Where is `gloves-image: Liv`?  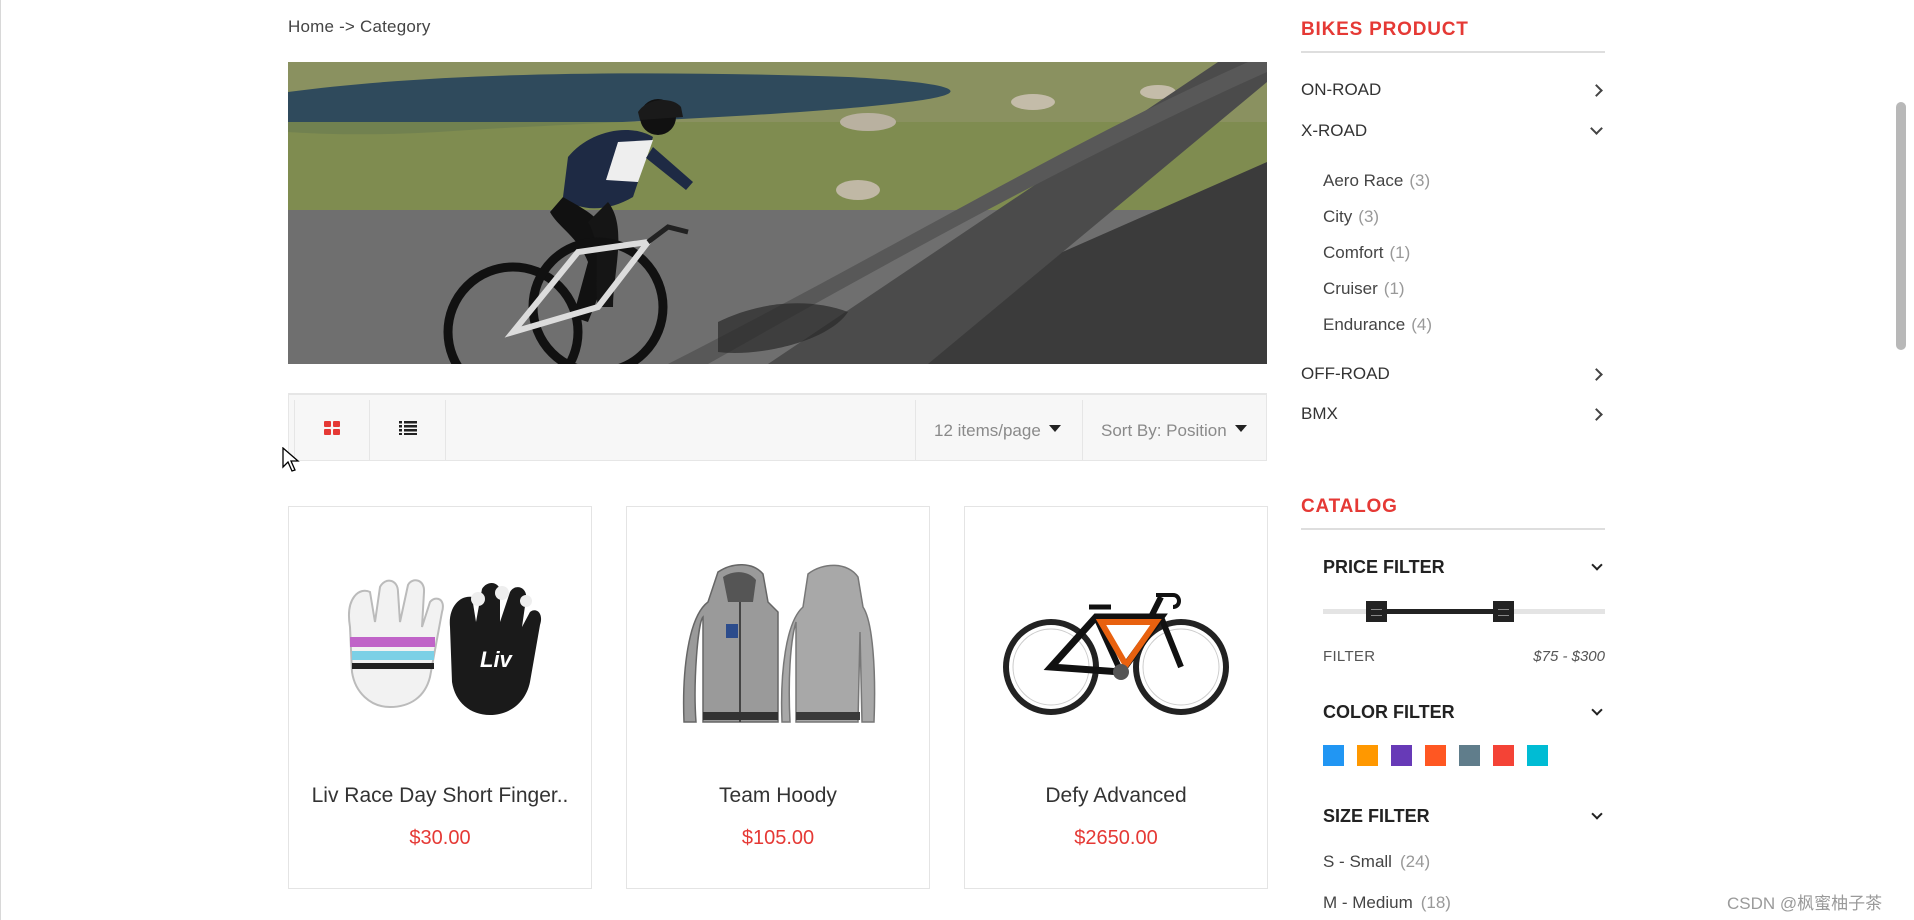
gloves-image: Liv is located at coordinates (440, 647).